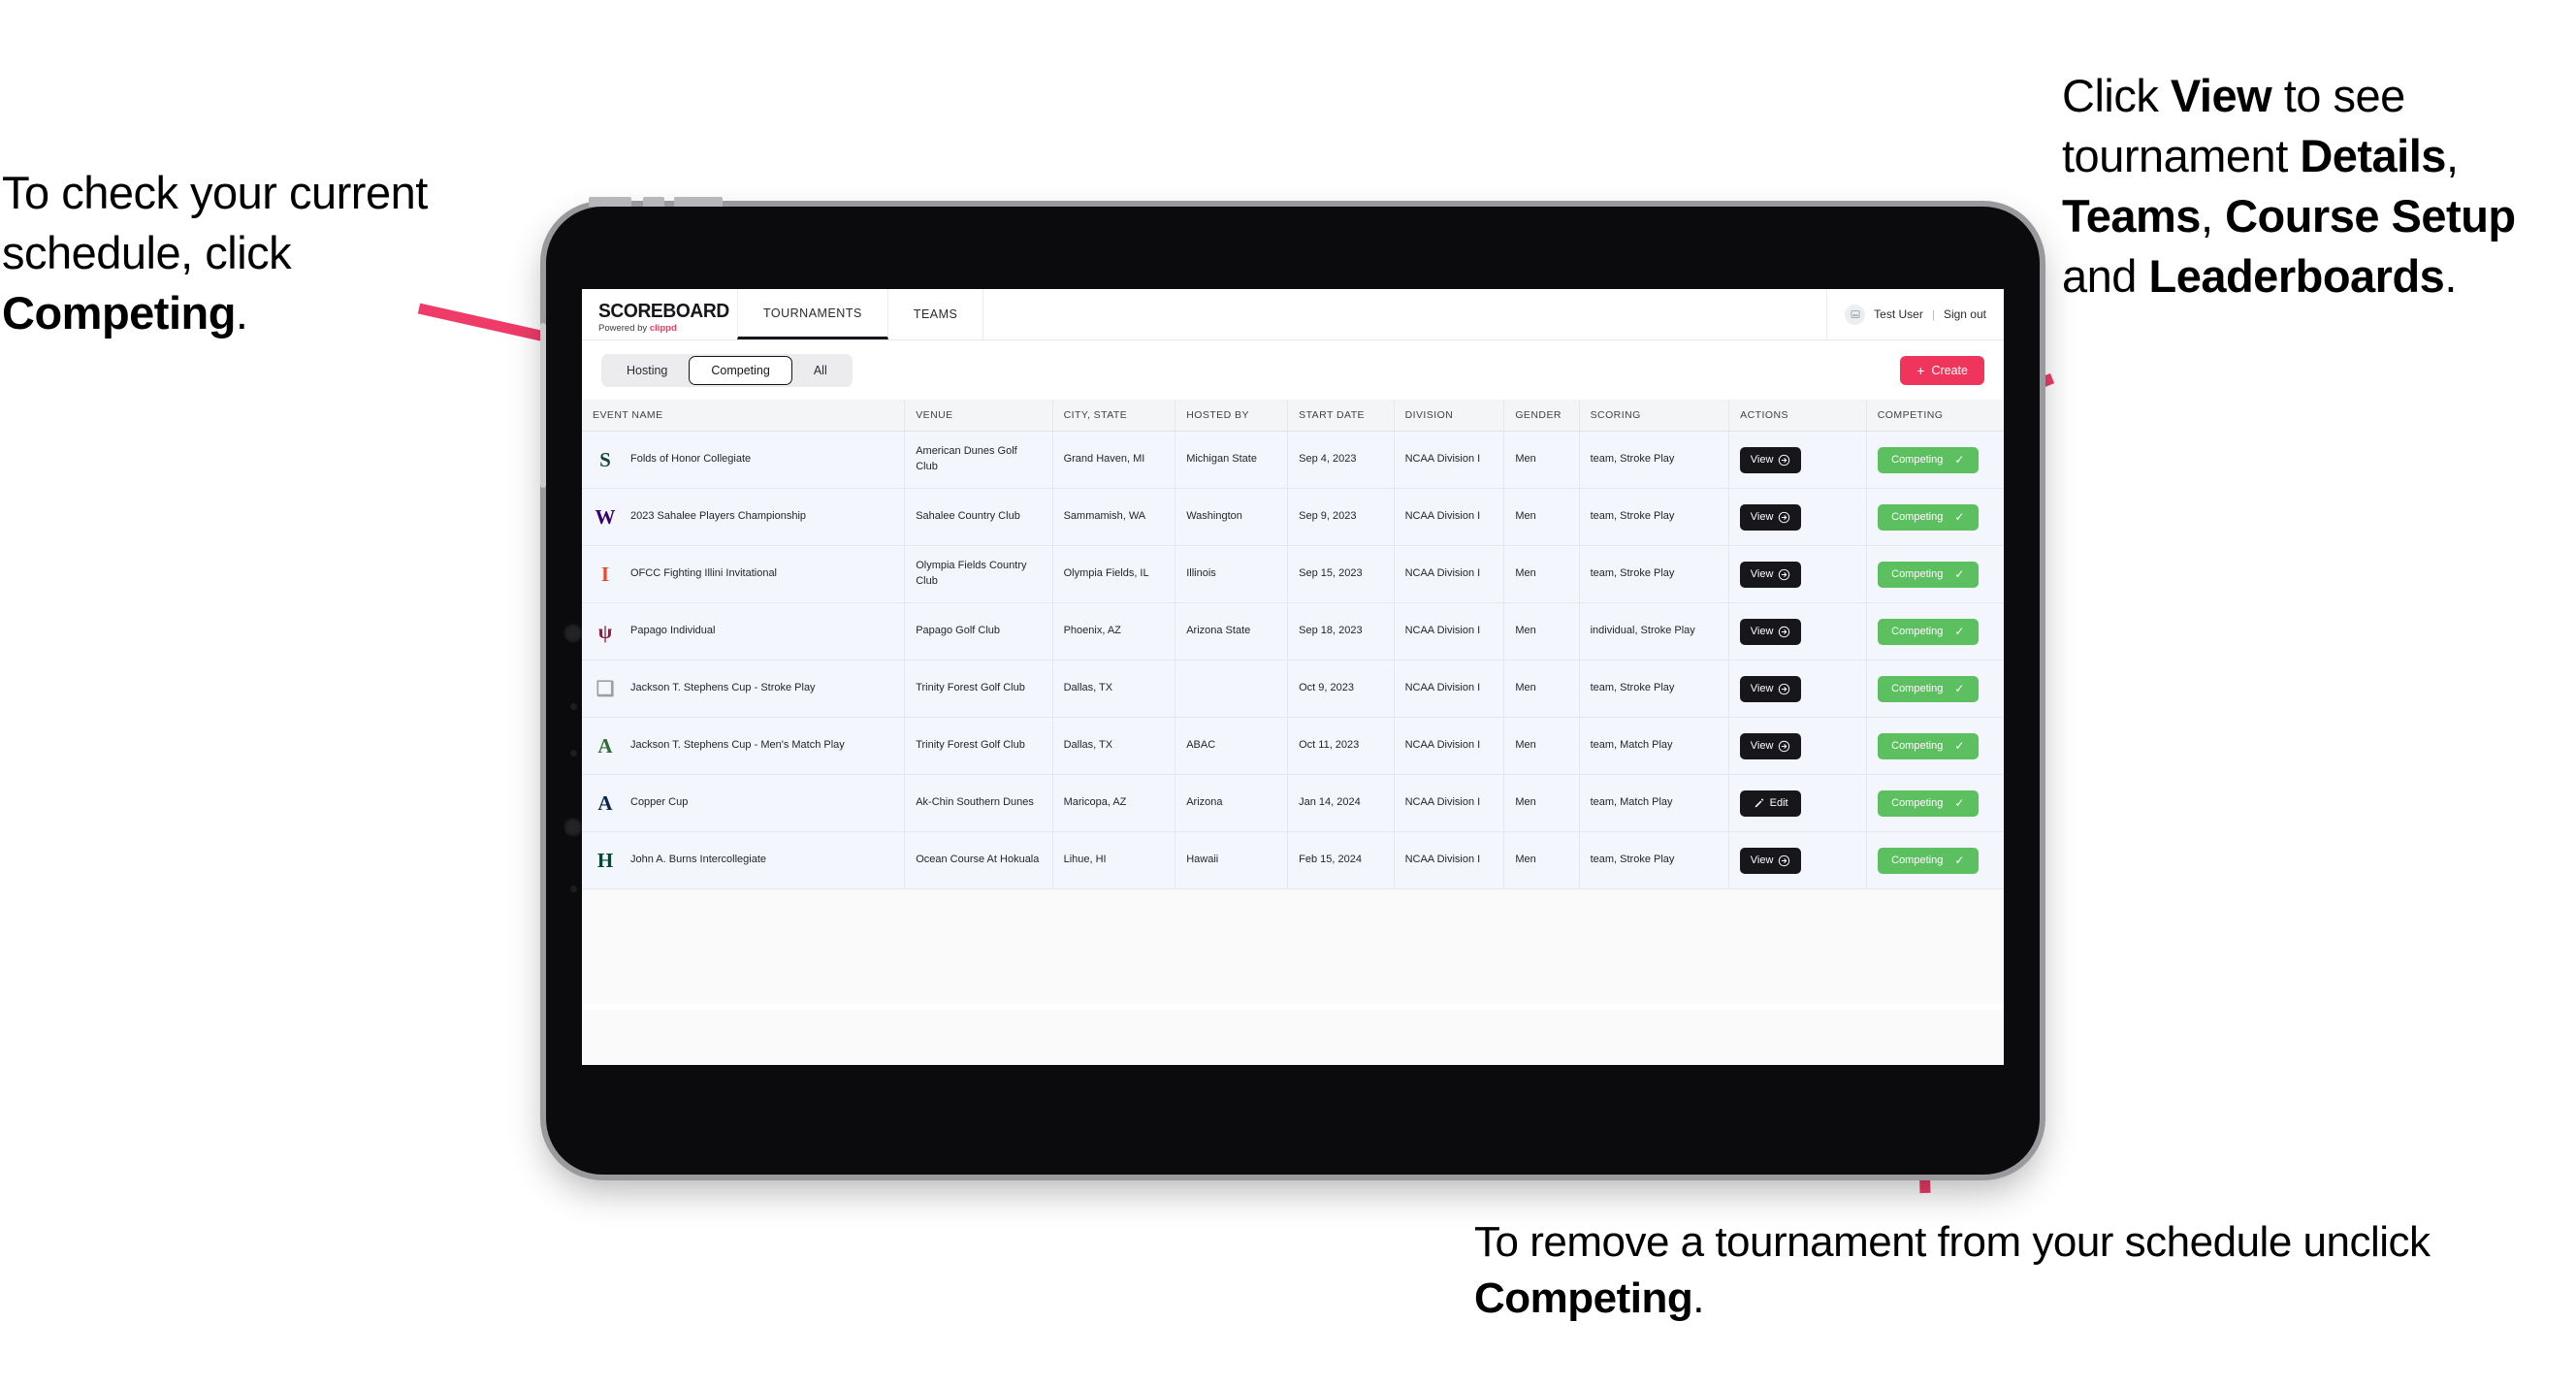  Describe the element at coordinates (1114, 746) in the screenshot. I see `cell-city-state: Dallas, TX` at that location.